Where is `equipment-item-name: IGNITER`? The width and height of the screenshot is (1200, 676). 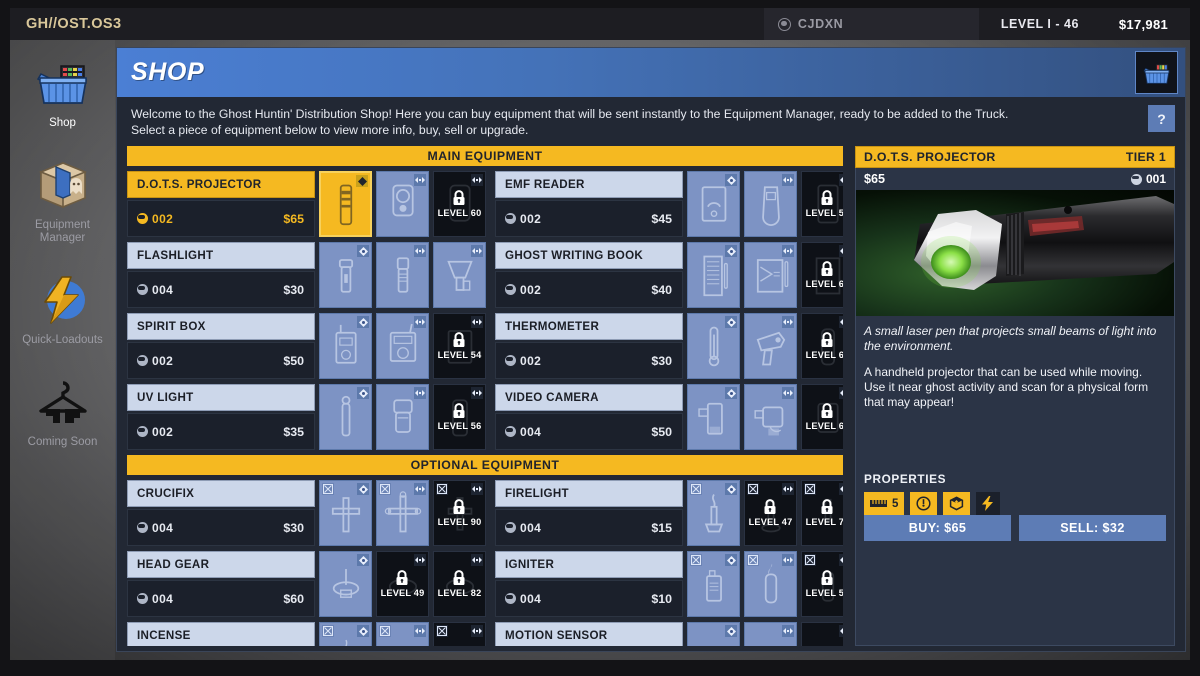
equipment-item-name: IGNITER is located at coordinates (589, 564).